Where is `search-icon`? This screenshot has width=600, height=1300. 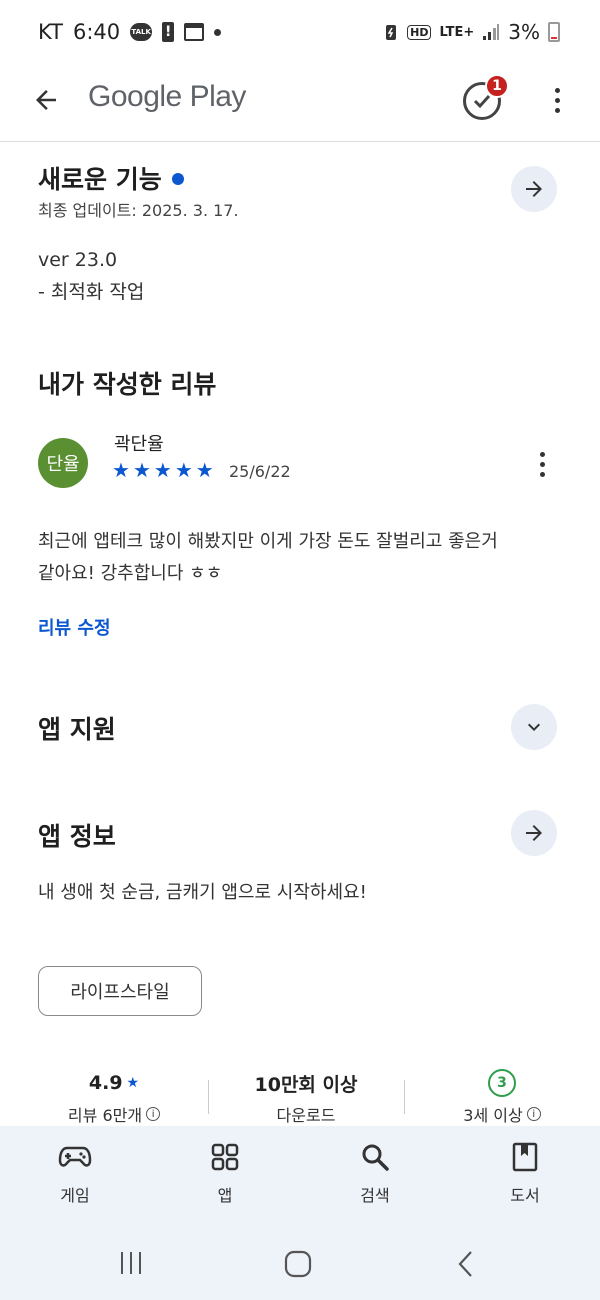
search-icon is located at coordinates (375, 1157).